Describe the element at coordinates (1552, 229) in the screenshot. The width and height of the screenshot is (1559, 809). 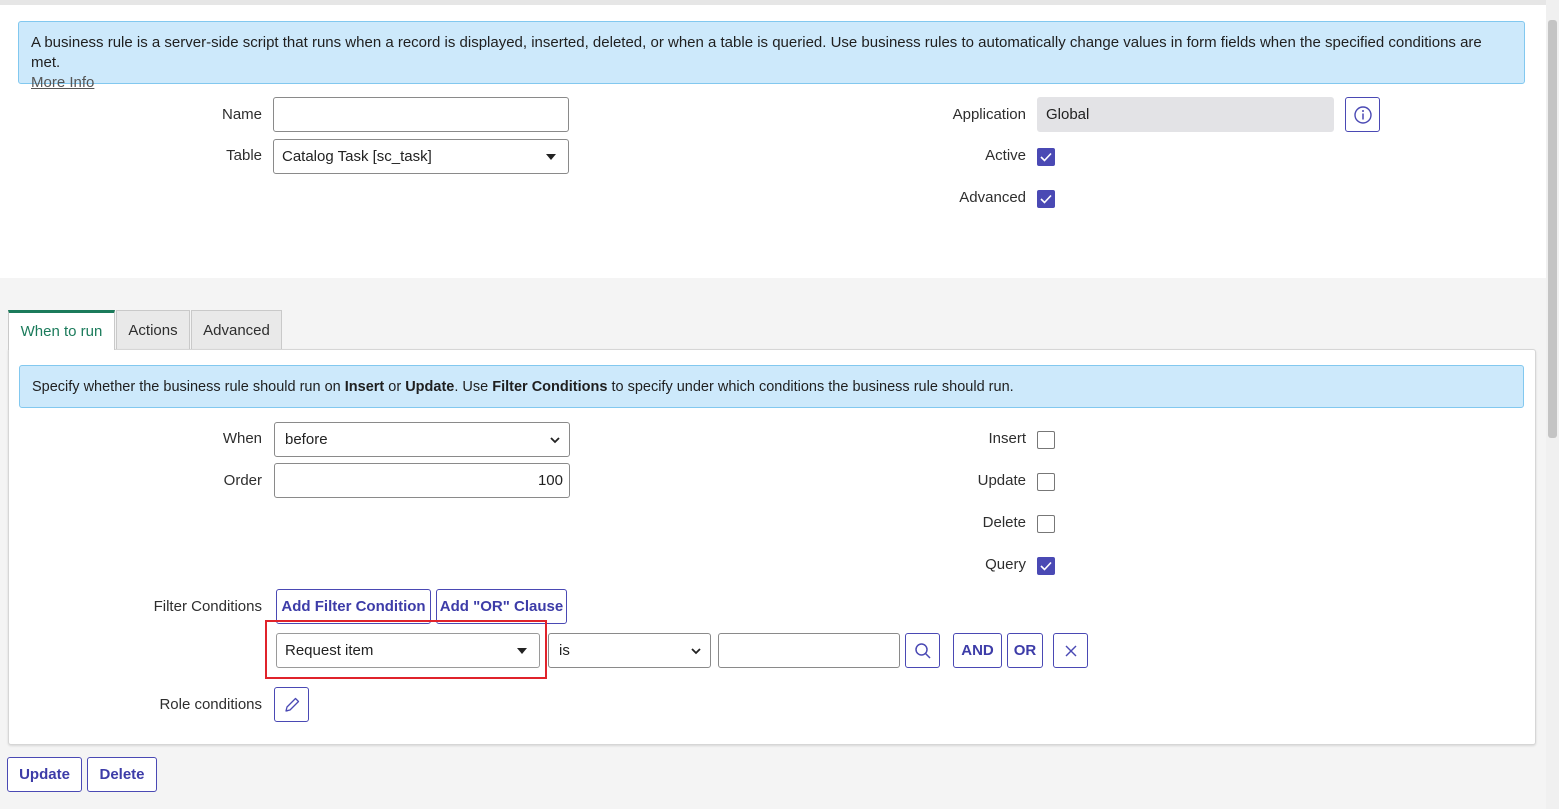
I see `scrollbar-thumb` at that location.